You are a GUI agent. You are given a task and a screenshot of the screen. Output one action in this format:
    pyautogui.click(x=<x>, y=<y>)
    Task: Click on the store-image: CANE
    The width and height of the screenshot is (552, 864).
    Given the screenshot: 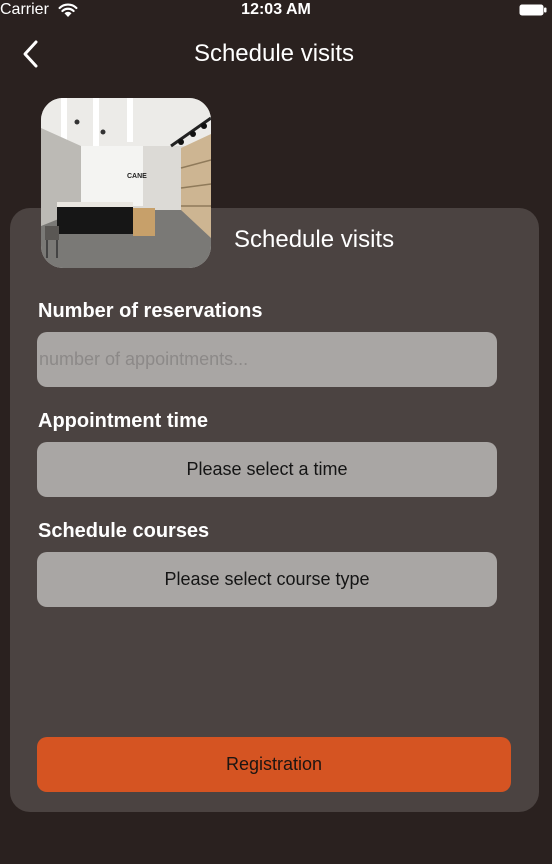 What is the action you would take?
    pyautogui.click(x=126, y=183)
    